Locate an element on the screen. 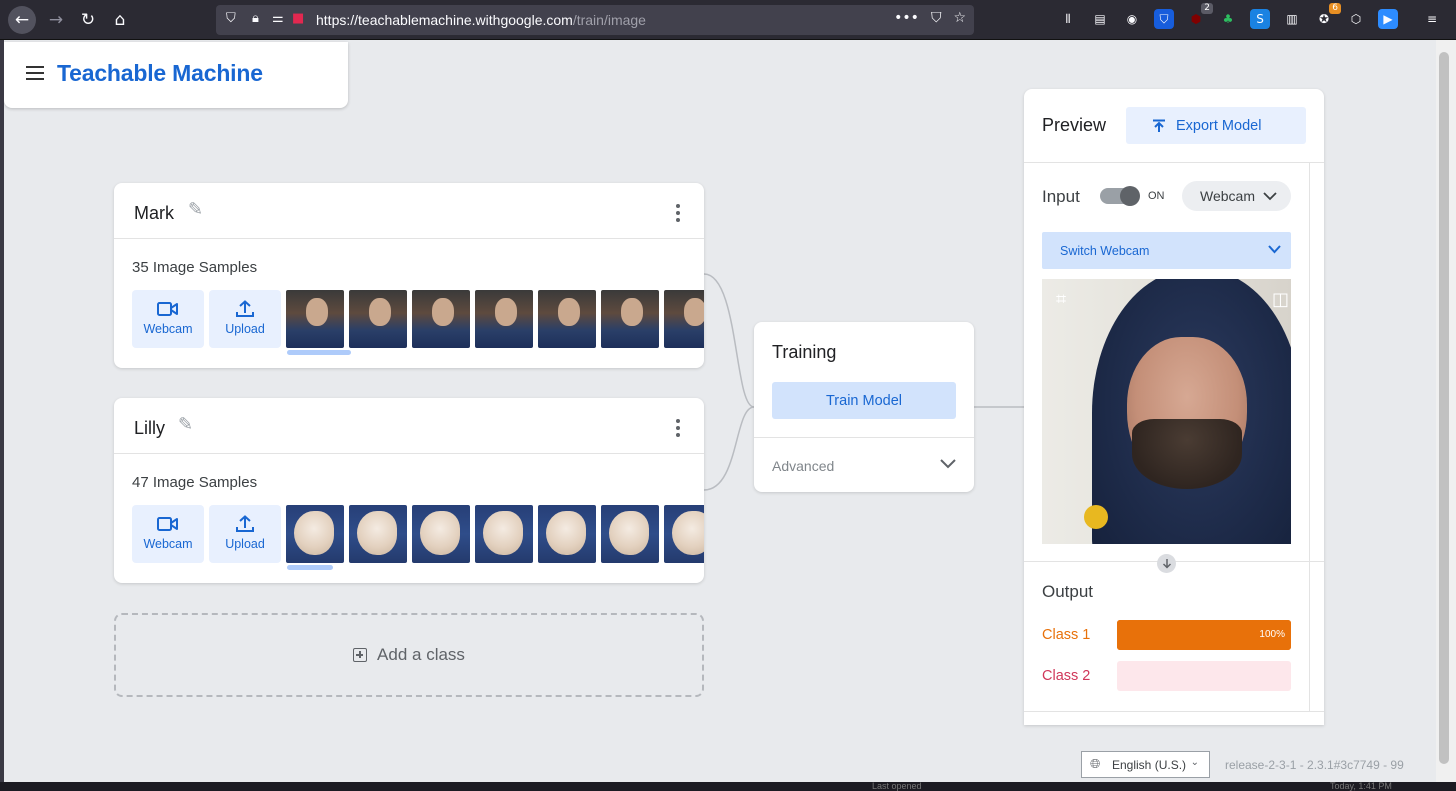 Image resolution: width=1456 pixels, height=791 pixels. preview-title: Preview is located at coordinates (1074, 125).